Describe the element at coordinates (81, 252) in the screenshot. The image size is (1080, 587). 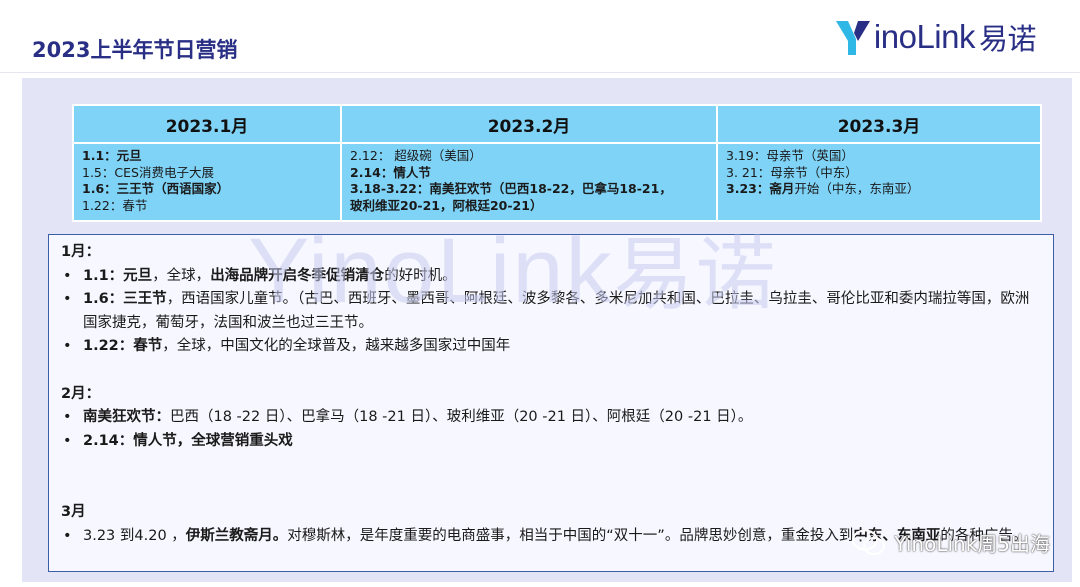
I see `jan-section-title: 1月：` at that location.